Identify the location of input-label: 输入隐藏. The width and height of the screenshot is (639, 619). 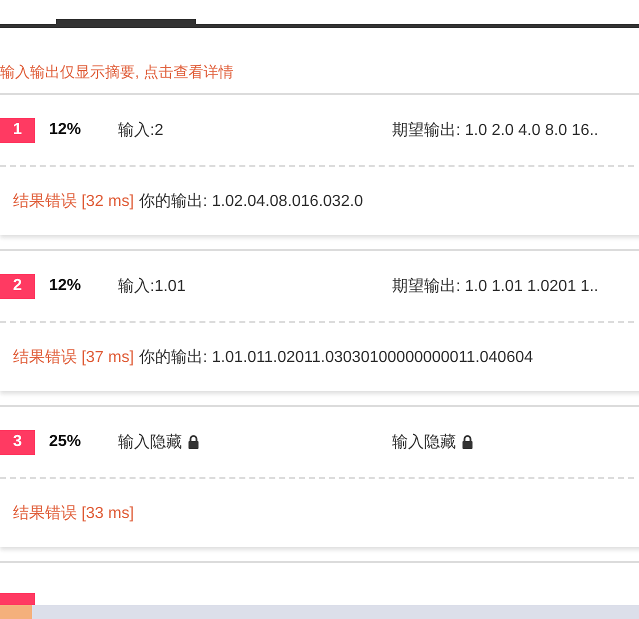
(150, 442).